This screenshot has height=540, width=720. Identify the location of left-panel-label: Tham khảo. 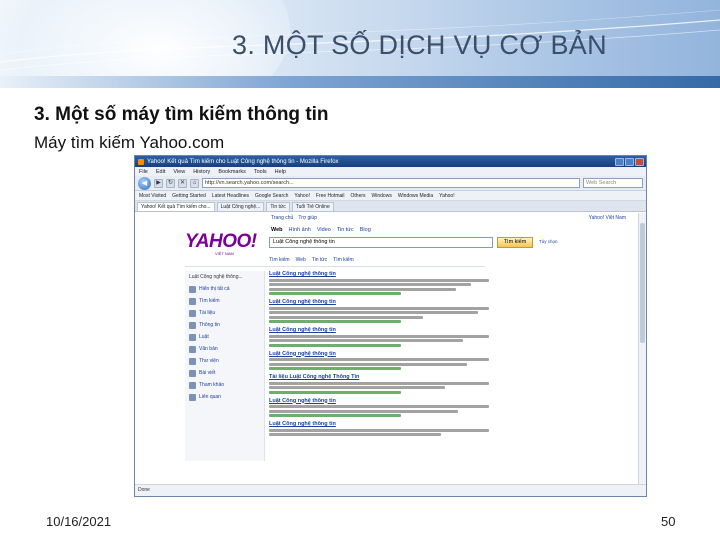
(212, 385).